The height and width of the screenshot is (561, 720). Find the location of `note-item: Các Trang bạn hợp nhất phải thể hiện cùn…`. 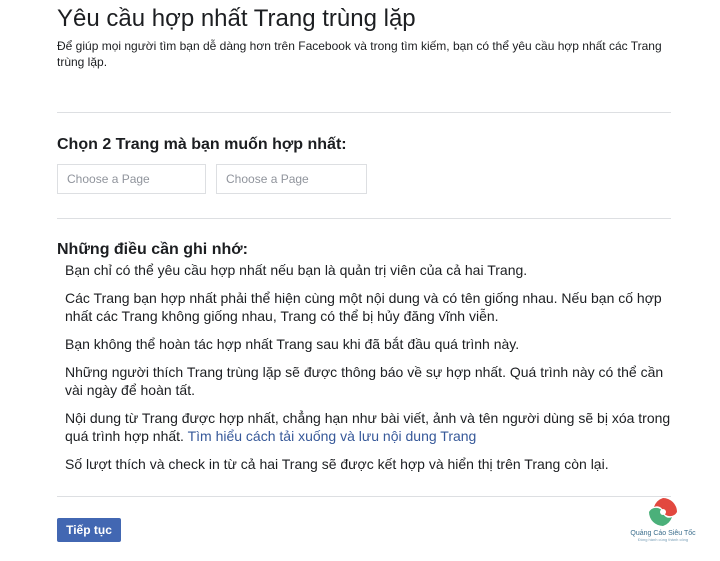

note-item: Các Trang bạn hợp nhất phải thể hiện cùn… is located at coordinates (368, 307).